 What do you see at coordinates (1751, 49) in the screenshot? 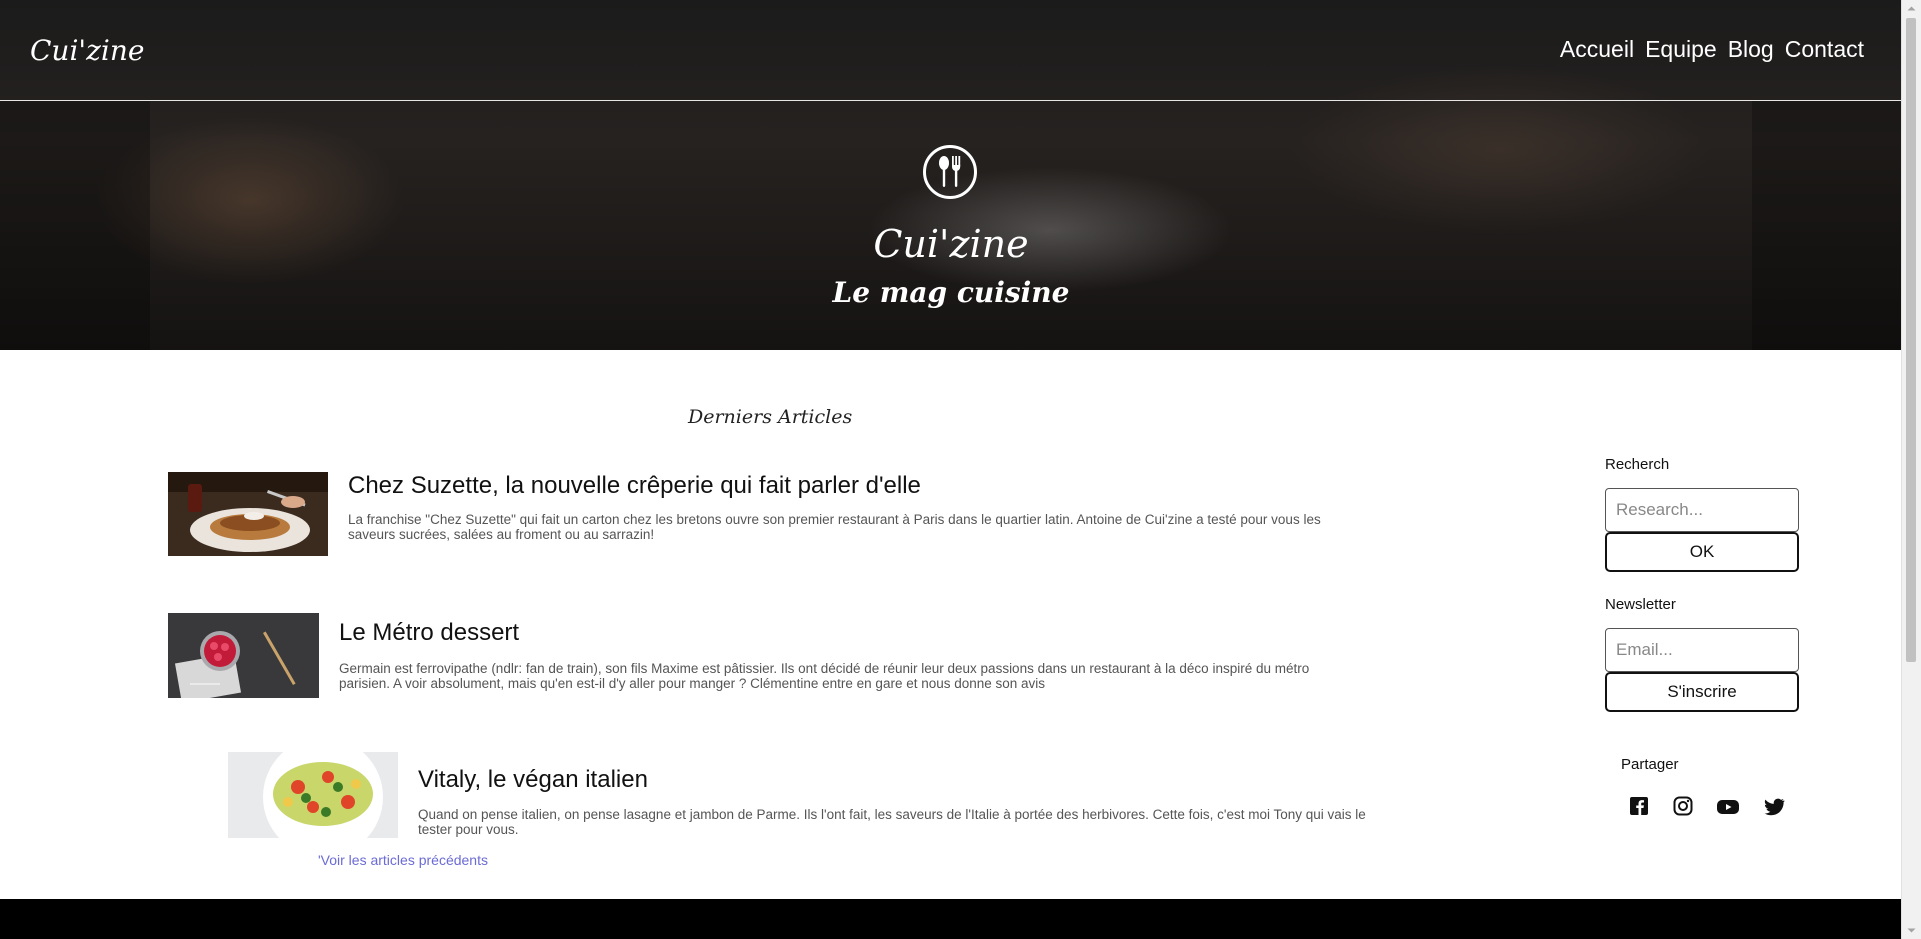
I see `nav-link-blog: Blog` at bounding box center [1751, 49].